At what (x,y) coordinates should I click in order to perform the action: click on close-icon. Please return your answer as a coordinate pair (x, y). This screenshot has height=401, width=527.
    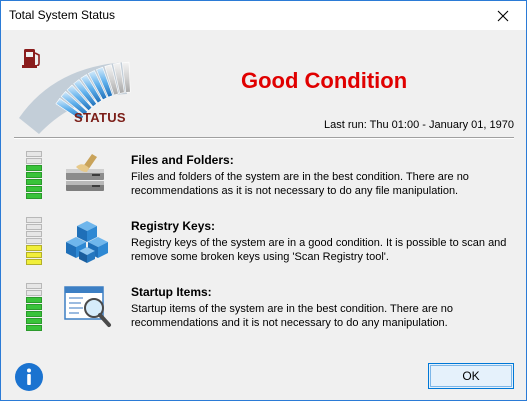
    Looking at the image, I should click on (503, 15).